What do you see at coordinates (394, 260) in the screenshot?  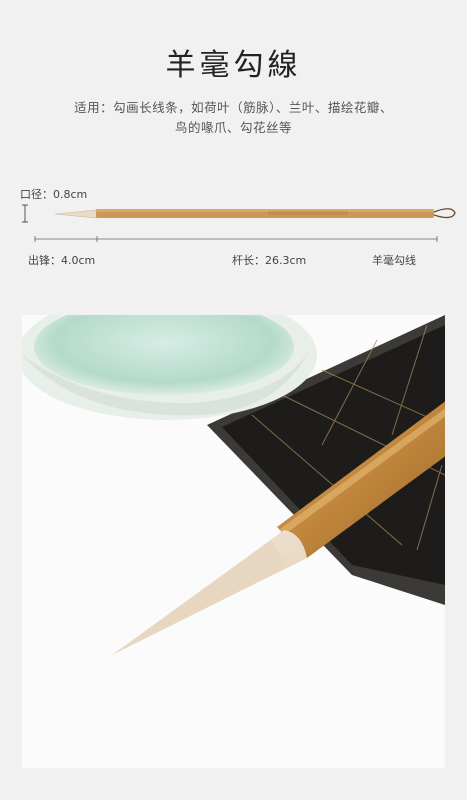 I see `brush-name-label: 羊毫勾线` at bounding box center [394, 260].